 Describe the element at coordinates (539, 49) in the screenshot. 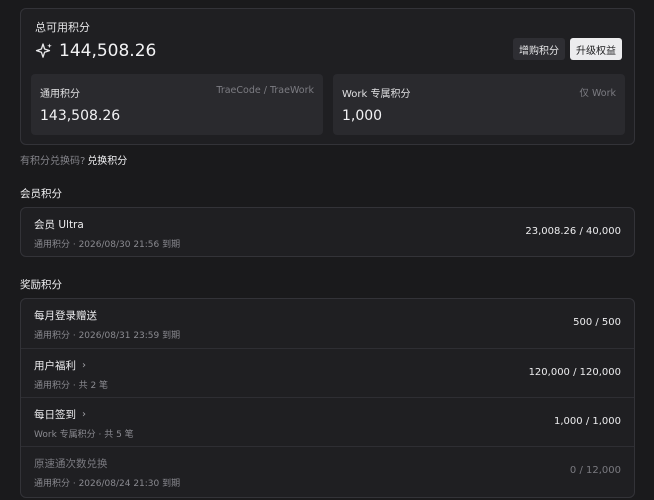

I see `buy-credits-button: 增购积分` at that location.